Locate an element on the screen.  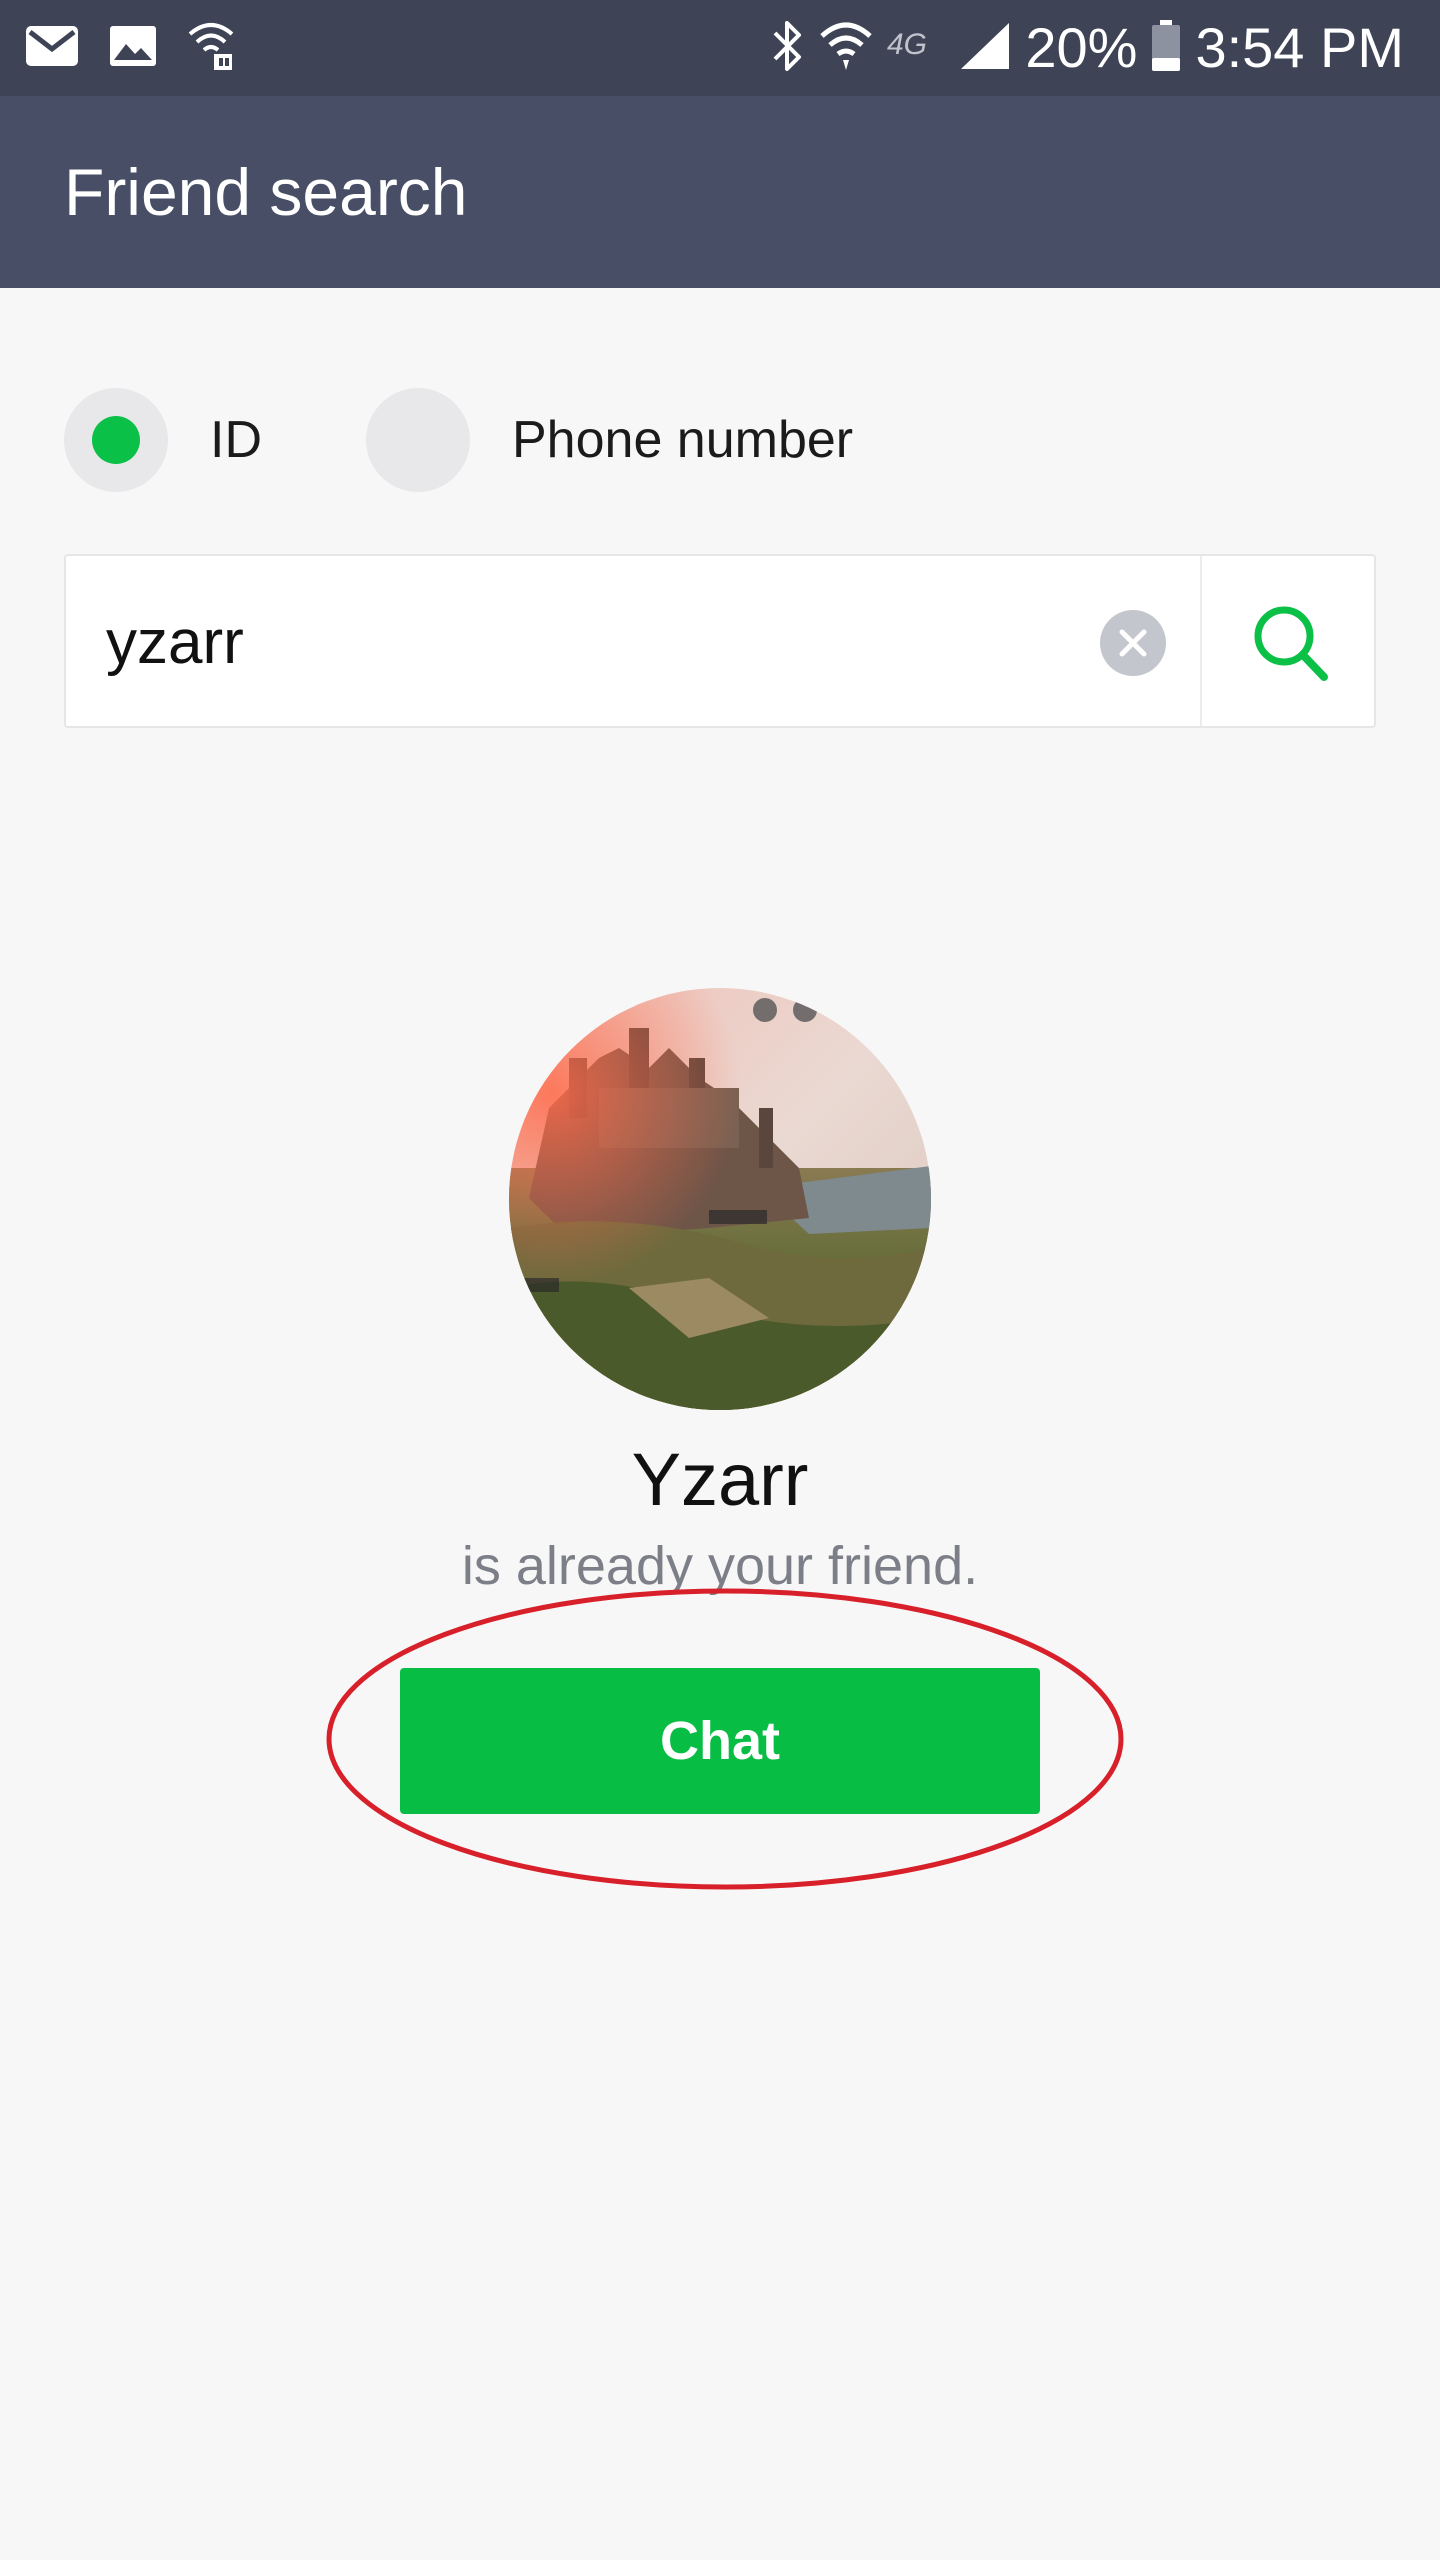
search-type-selector: ID Phone number is located at coordinates (724, 440).